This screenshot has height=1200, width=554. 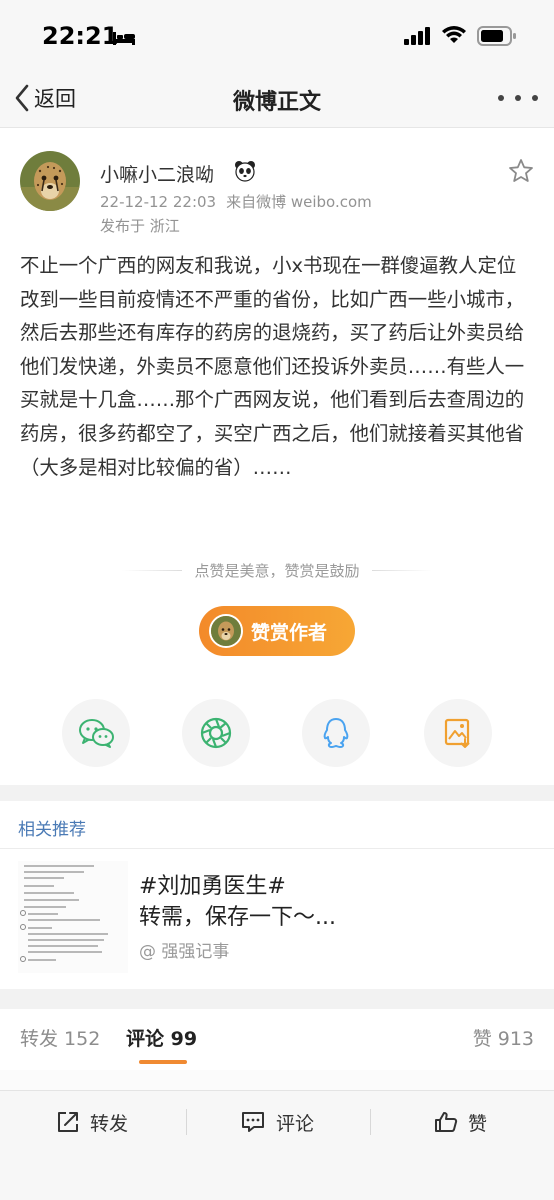 What do you see at coordinates (184, 952) in the screenshot?
I see `related-source: @ 强强记事` at bounding box center [184, 952].